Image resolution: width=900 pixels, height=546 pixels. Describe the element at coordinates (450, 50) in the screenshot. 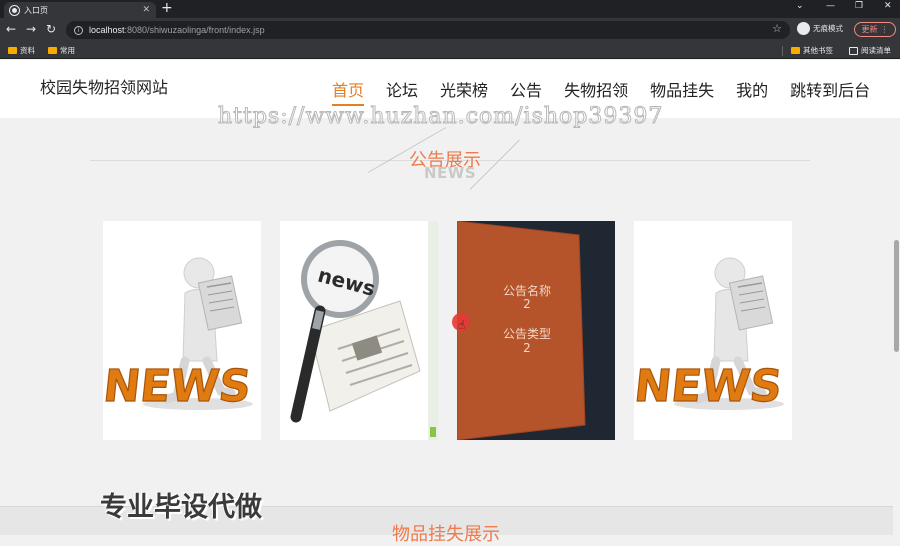

I see `bookmarks-bar: 资料 常用 其他书签 阅读清单` at that location.